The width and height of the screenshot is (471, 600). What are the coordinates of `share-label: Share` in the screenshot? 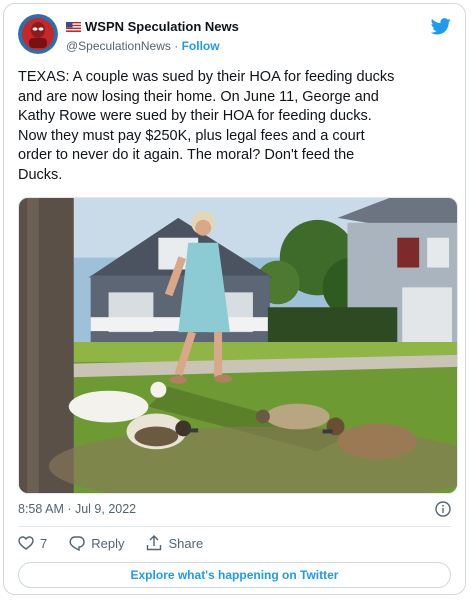 It's located at (186, 543).